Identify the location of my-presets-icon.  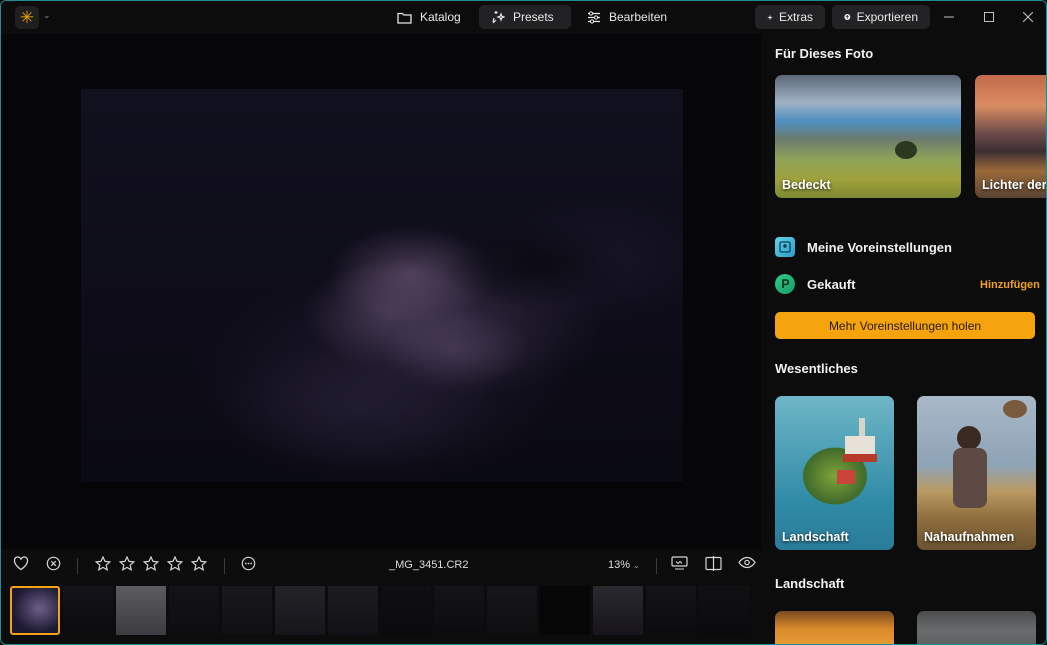
(785, 247).